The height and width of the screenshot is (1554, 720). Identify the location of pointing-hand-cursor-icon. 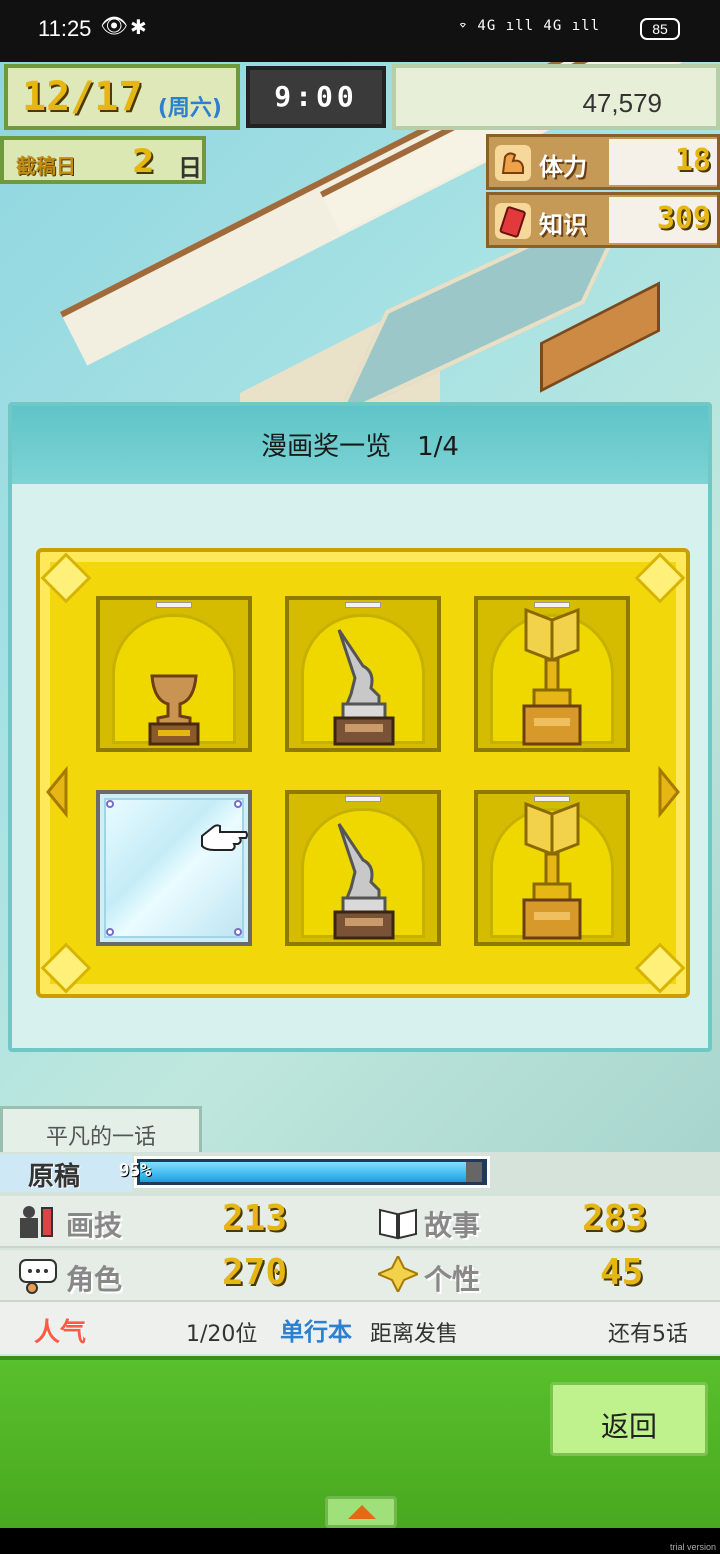
(224, 837).